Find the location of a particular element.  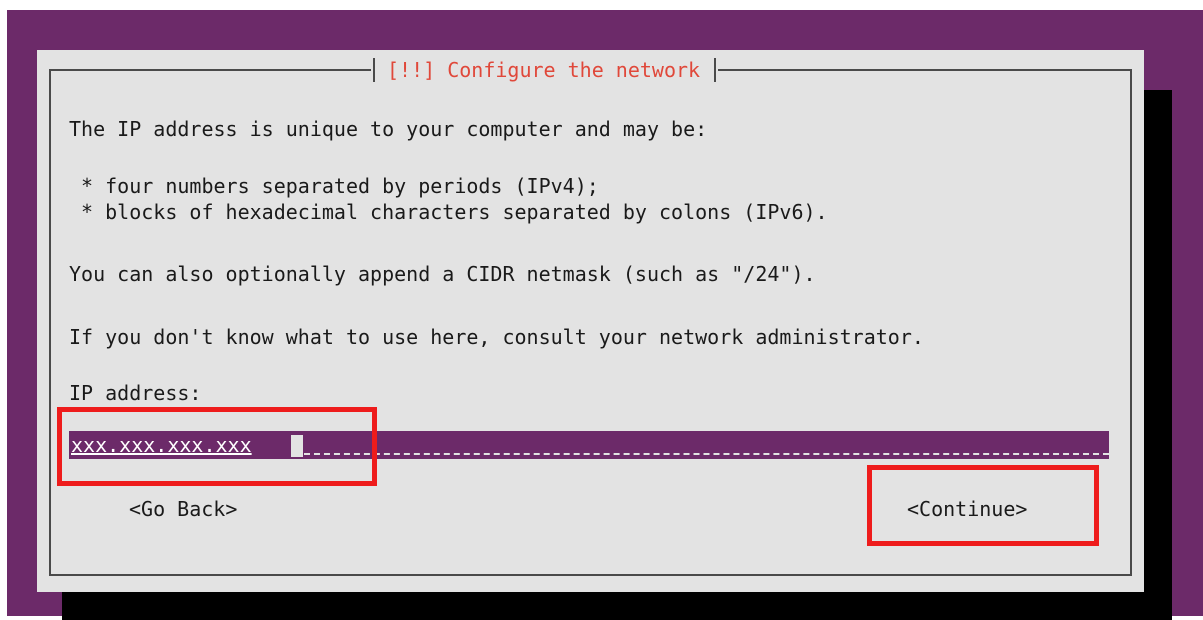

input-underline is located at coordinates (706, 454).